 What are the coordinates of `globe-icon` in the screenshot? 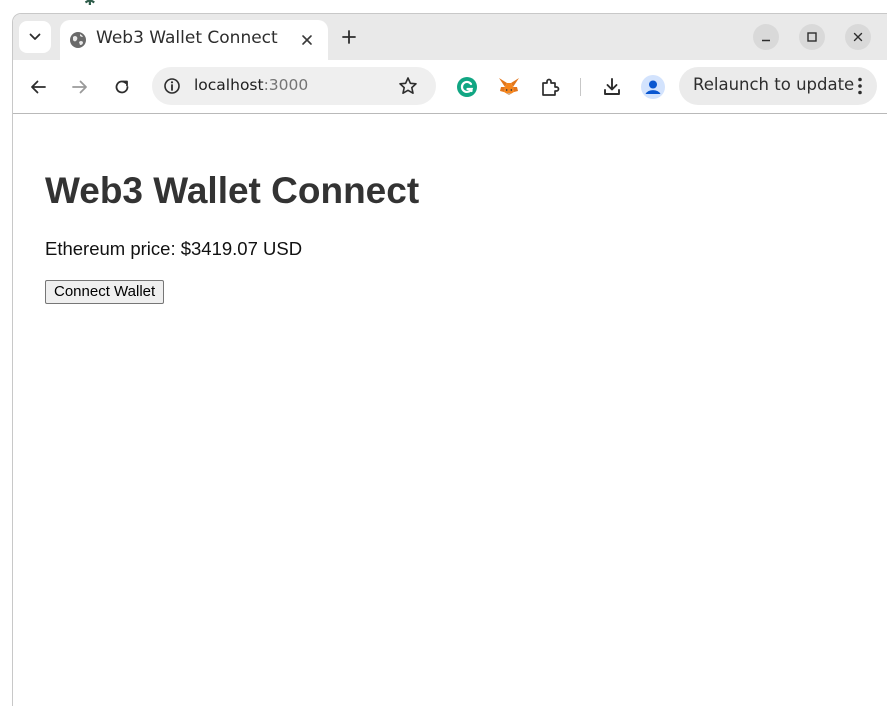 It's located at (78, 40).